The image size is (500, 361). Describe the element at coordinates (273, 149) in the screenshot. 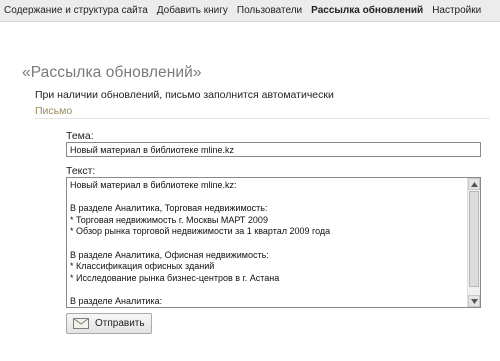

I see `subject-input` at that location.